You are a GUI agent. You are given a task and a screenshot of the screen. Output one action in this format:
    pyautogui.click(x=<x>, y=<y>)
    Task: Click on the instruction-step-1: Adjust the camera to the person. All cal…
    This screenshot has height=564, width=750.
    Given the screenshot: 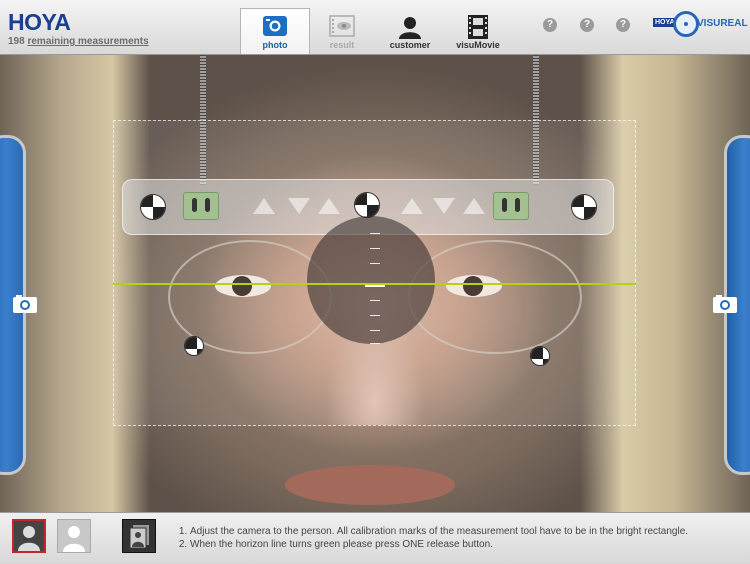 What is the action you would take?
    pyautogui.click(x=439, y=531)
    